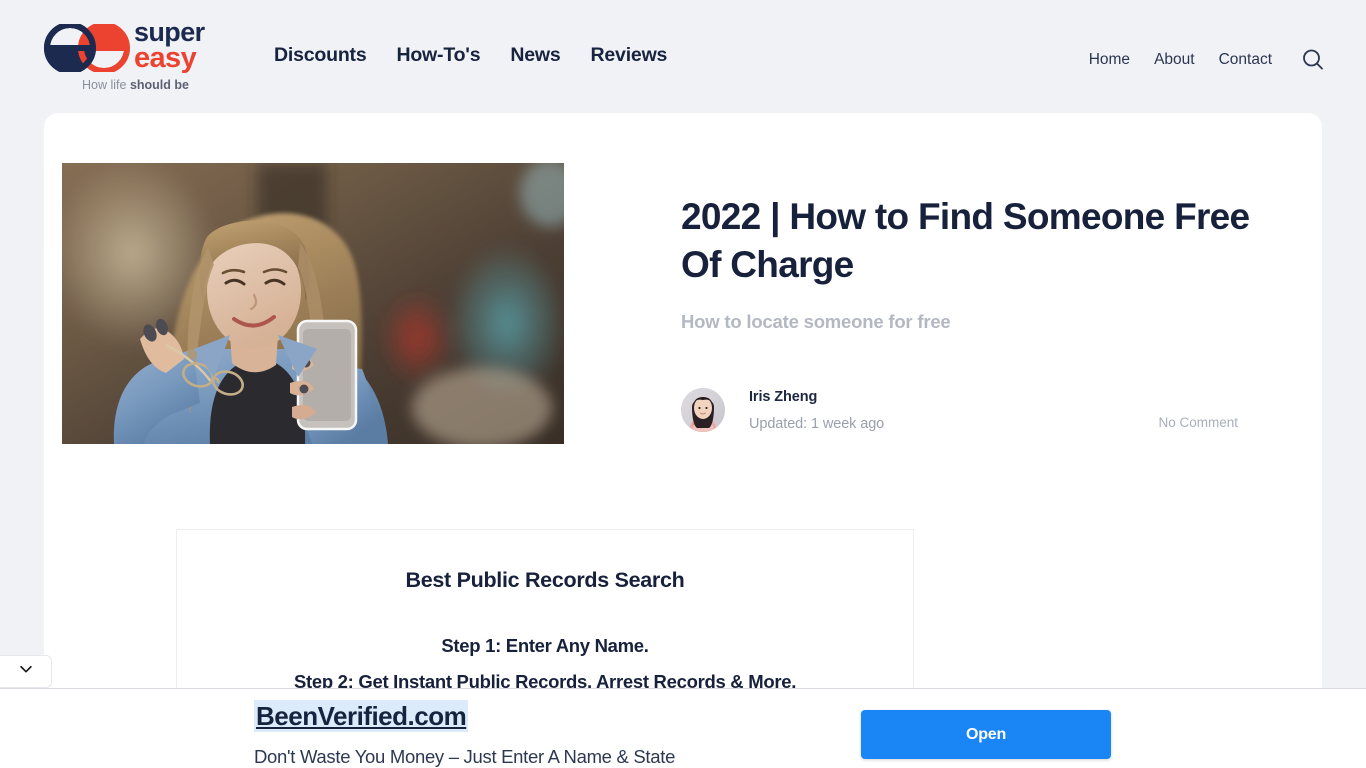 Image resolution: width=1366 pixels, height=768 pixels. Describe the element at coordinates (1174, 60) in the screenshot. I see `nav-item-about: About` at that location.